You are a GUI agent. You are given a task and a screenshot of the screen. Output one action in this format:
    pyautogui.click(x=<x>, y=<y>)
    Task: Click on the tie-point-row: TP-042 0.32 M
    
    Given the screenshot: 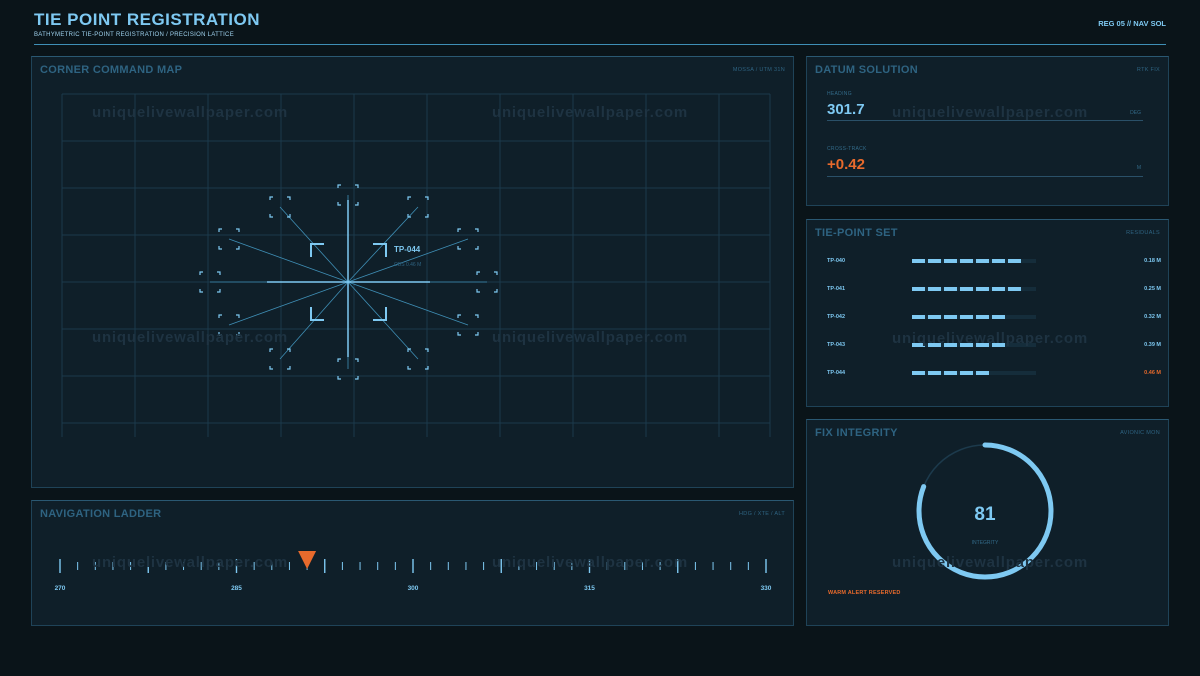 What is the action you would take?
    pyautogui.click(x=988, y=318)
    